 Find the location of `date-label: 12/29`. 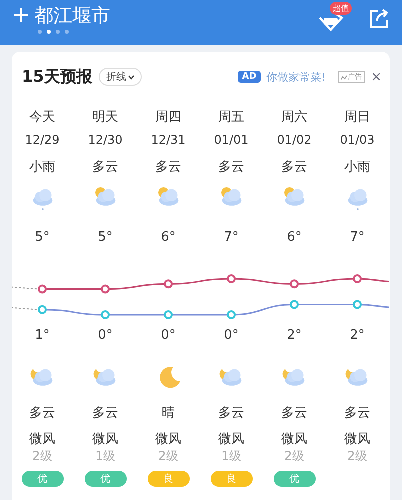

date-label: 12/29 is located at coordinates (42, 141).